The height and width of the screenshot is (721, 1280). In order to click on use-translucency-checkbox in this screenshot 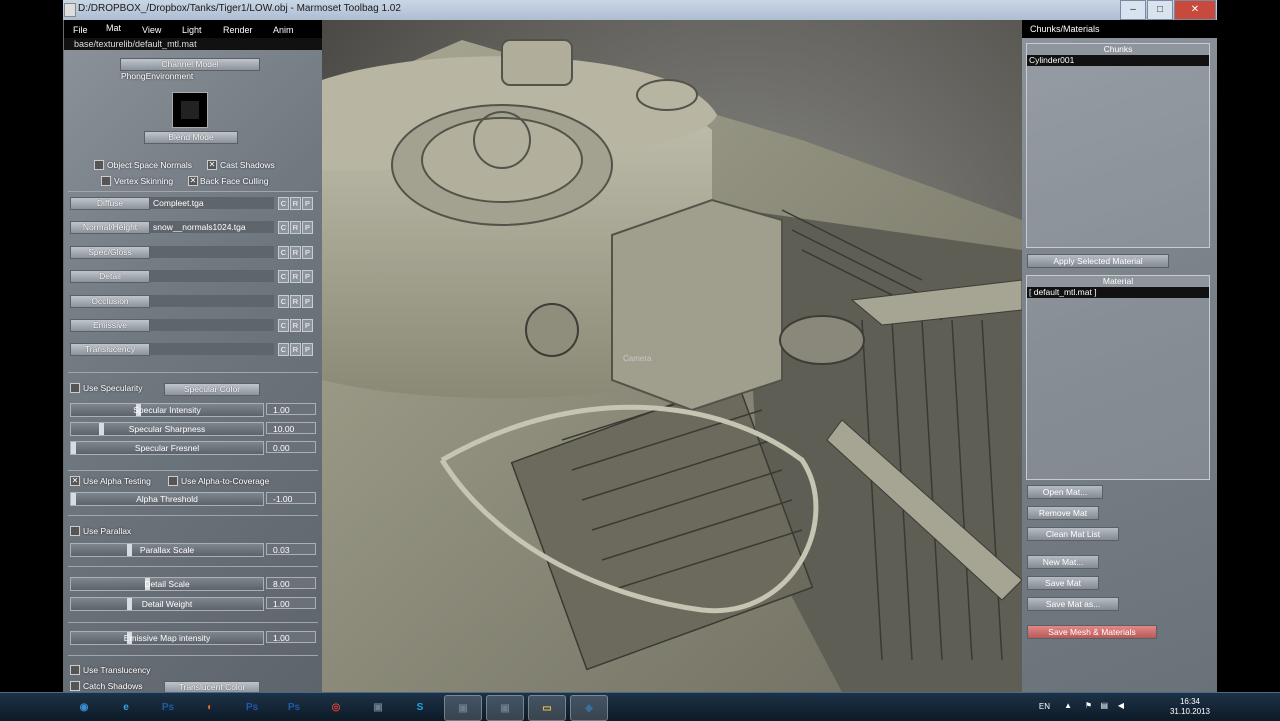, I will do `click(75, 670)`.